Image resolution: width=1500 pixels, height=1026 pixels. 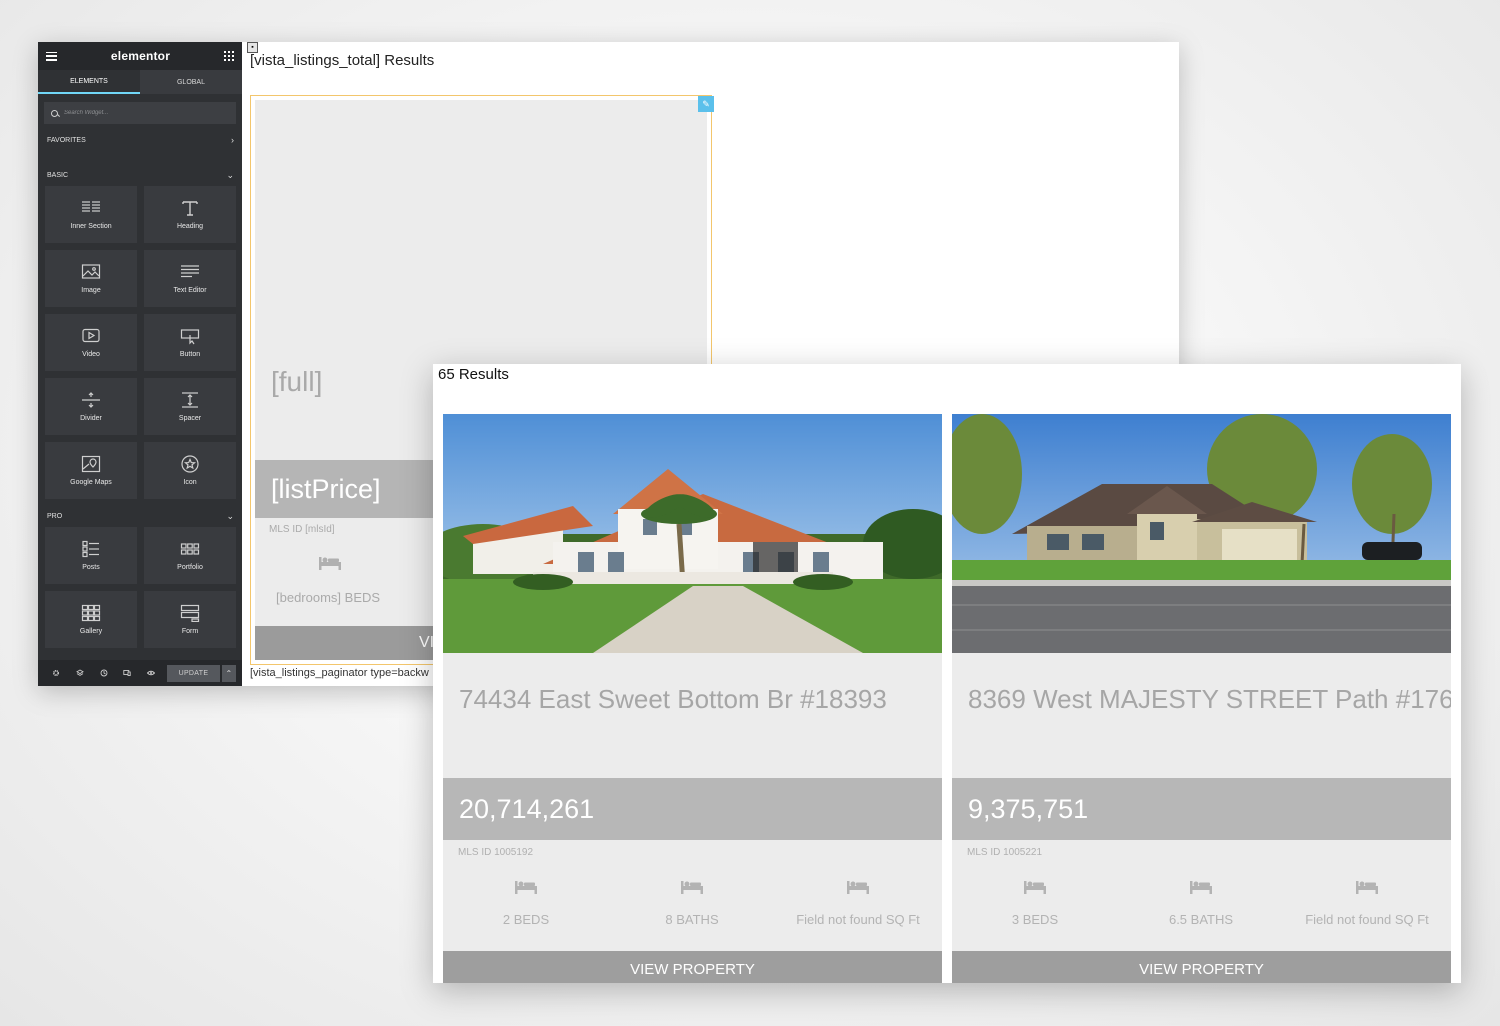 I want to click on feature-beds: 3 BEDS, so click(x=1035, y=901).